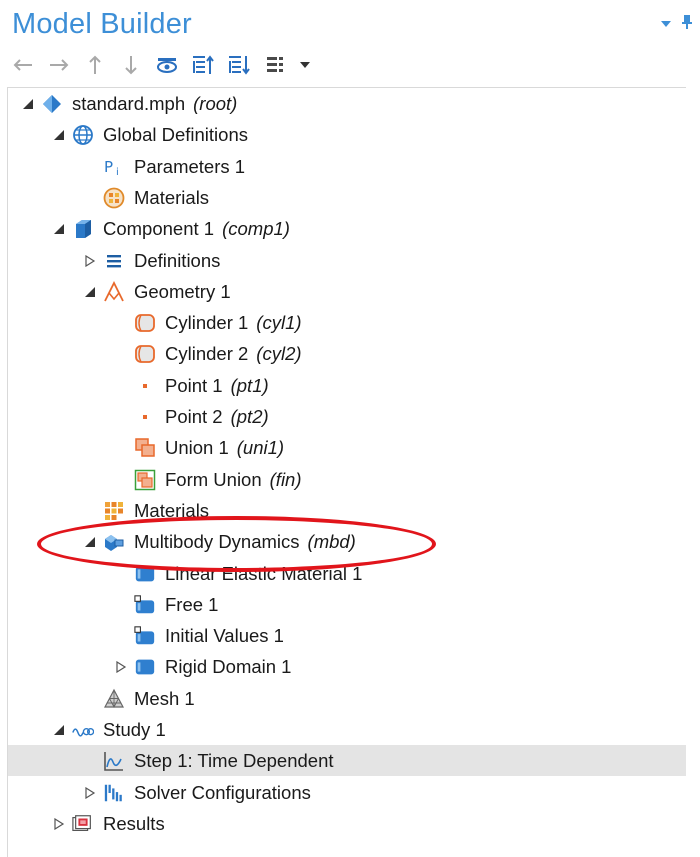 The width and height of the screenshot is (700, 857). Describe the element at coordinates (285, 479) in the screenshot. I see `tree-item-tag: (fin)` at that location.